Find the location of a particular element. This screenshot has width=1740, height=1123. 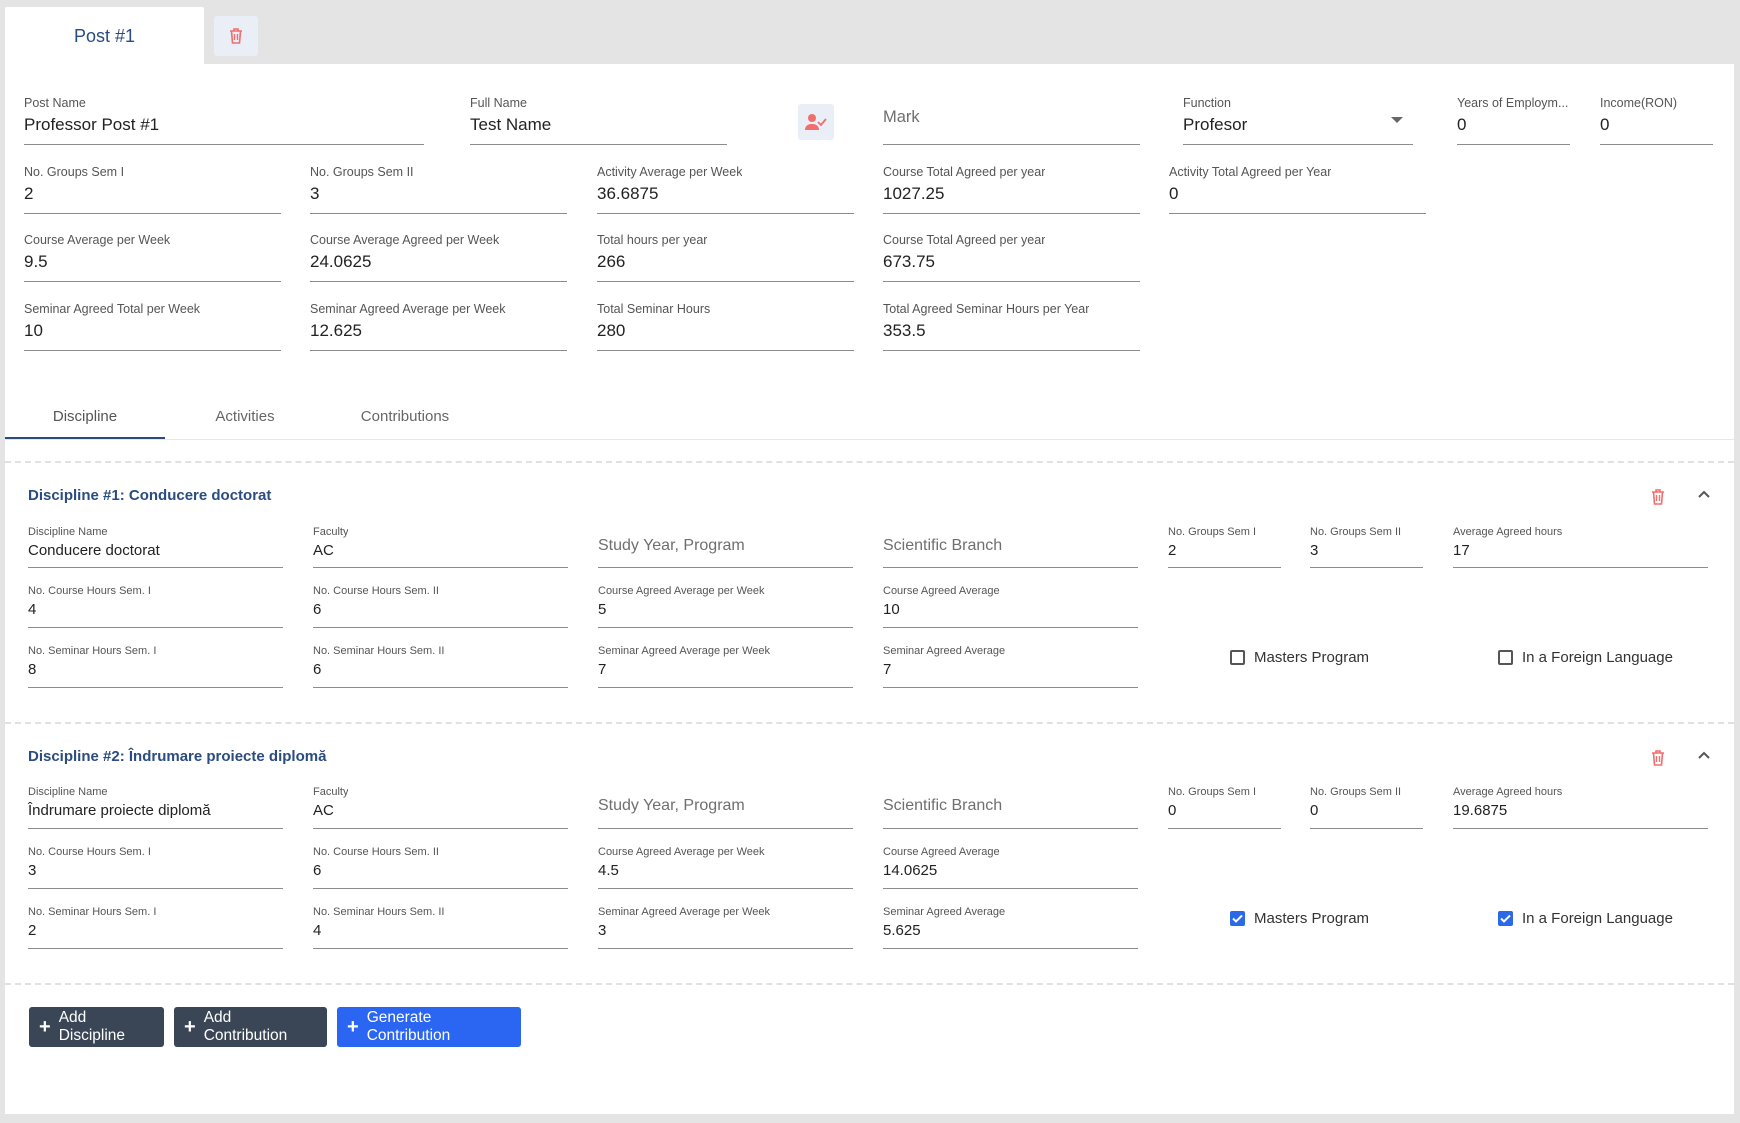

delete-discipline-1-button is located at coordinates (1658, 499).